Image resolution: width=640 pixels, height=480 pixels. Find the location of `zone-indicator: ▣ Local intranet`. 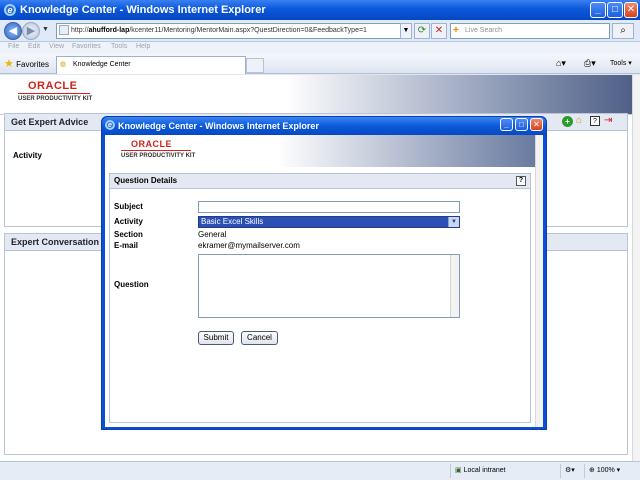

zone-indicator: ▣ Local intranet is located at coordinates (504, 471).